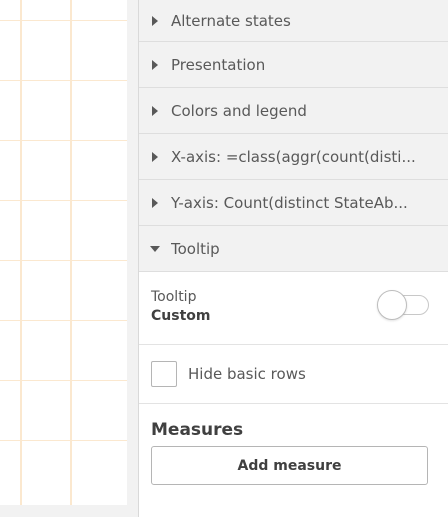 The image size is (448, 517). What do you see at coordinates (293, 249) in the screenshot?
I see `section-tooltip: Tooltip` at bounding box center [293, 249].